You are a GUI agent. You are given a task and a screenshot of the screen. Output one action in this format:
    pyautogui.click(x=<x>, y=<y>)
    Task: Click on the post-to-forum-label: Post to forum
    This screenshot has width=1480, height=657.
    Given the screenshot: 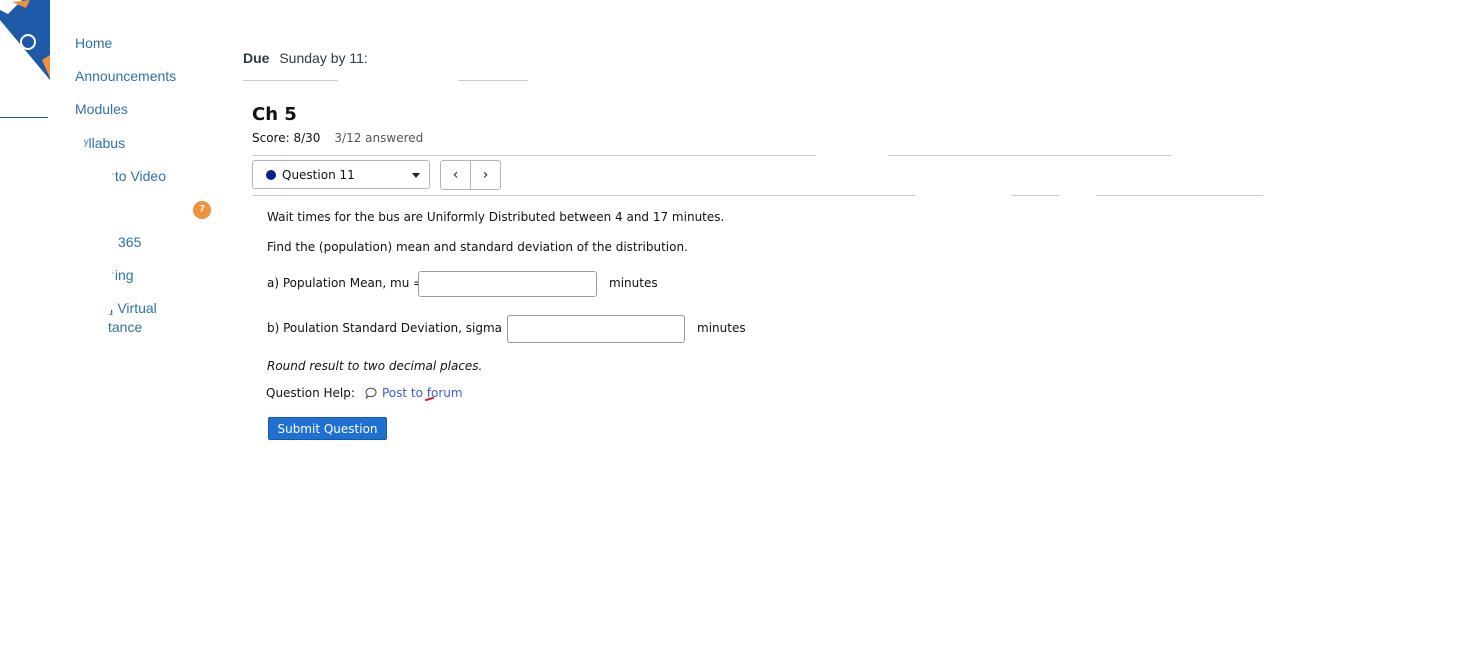 What is the action you would take?
    pyautogui.click(x=422, y=393)
    